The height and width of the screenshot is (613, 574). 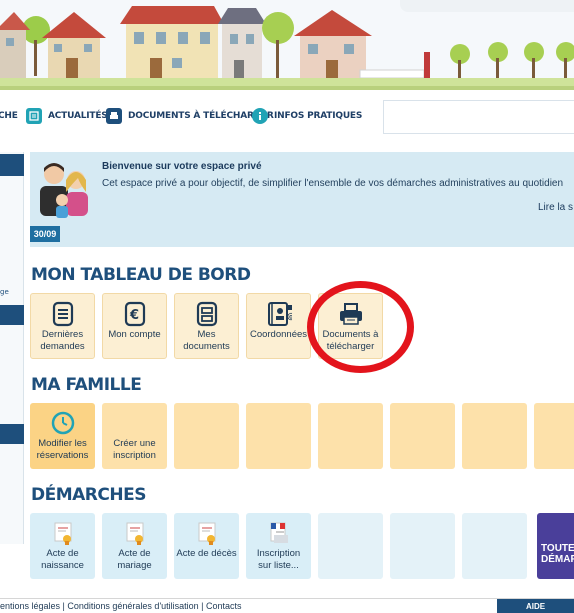 I want to click on euro-icon: €, so click(x=135, y=314).